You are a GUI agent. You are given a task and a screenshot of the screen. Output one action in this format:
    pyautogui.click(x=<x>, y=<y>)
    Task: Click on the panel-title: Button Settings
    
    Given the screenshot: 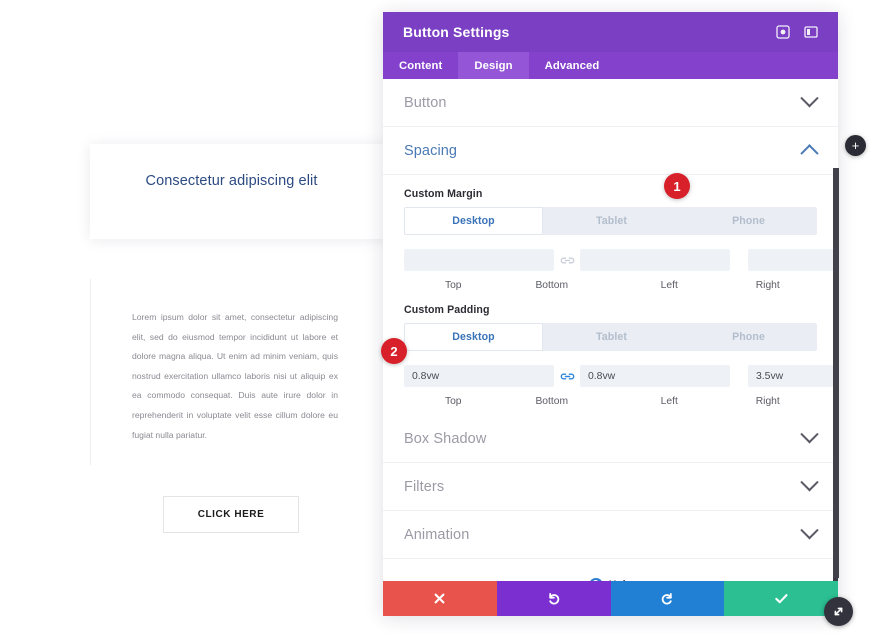 What is the action you would take?
    pyautogui.click(x=456, y=32)
    